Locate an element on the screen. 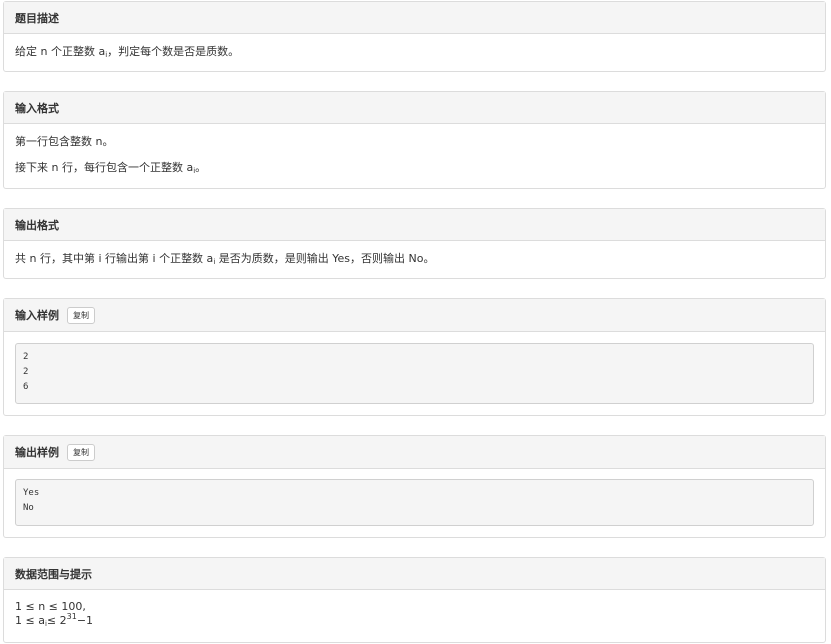  input-sample-line: 6 is located at coordinates (26, 387).